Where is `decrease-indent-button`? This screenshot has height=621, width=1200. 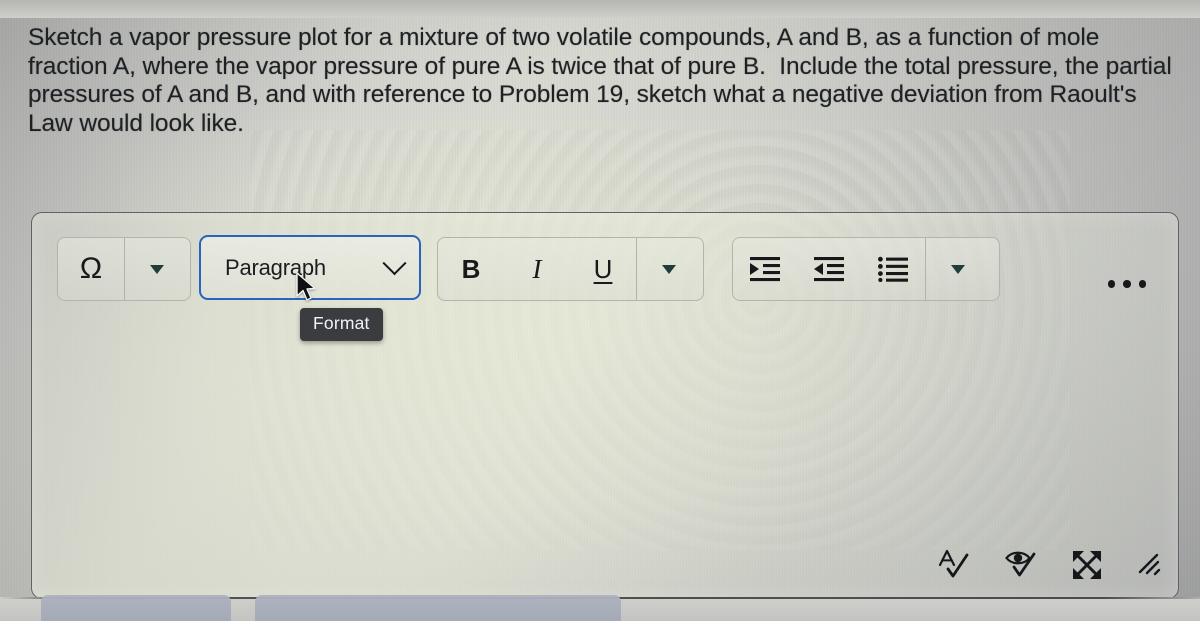
decrease-indent-button is located at coordinates (829, 269).